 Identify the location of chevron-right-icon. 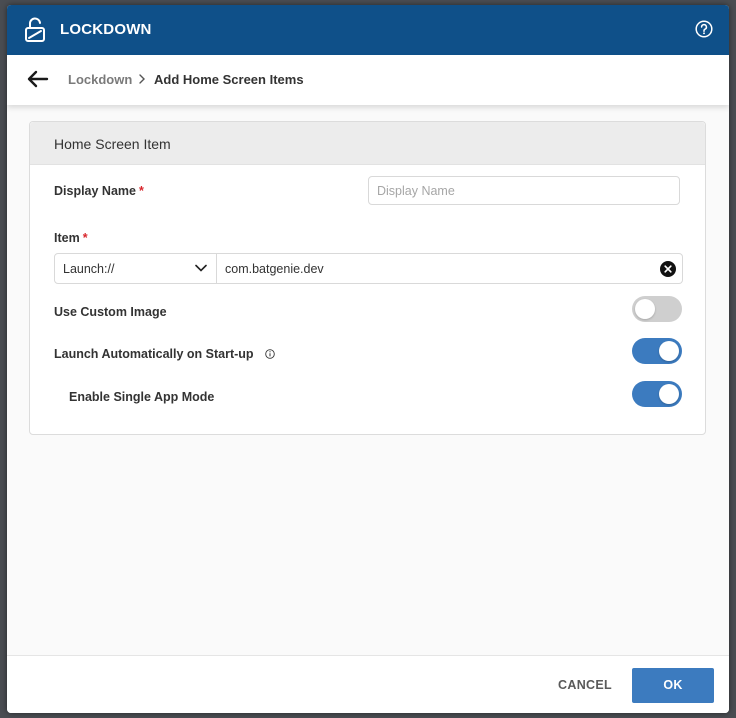
(142, 79).